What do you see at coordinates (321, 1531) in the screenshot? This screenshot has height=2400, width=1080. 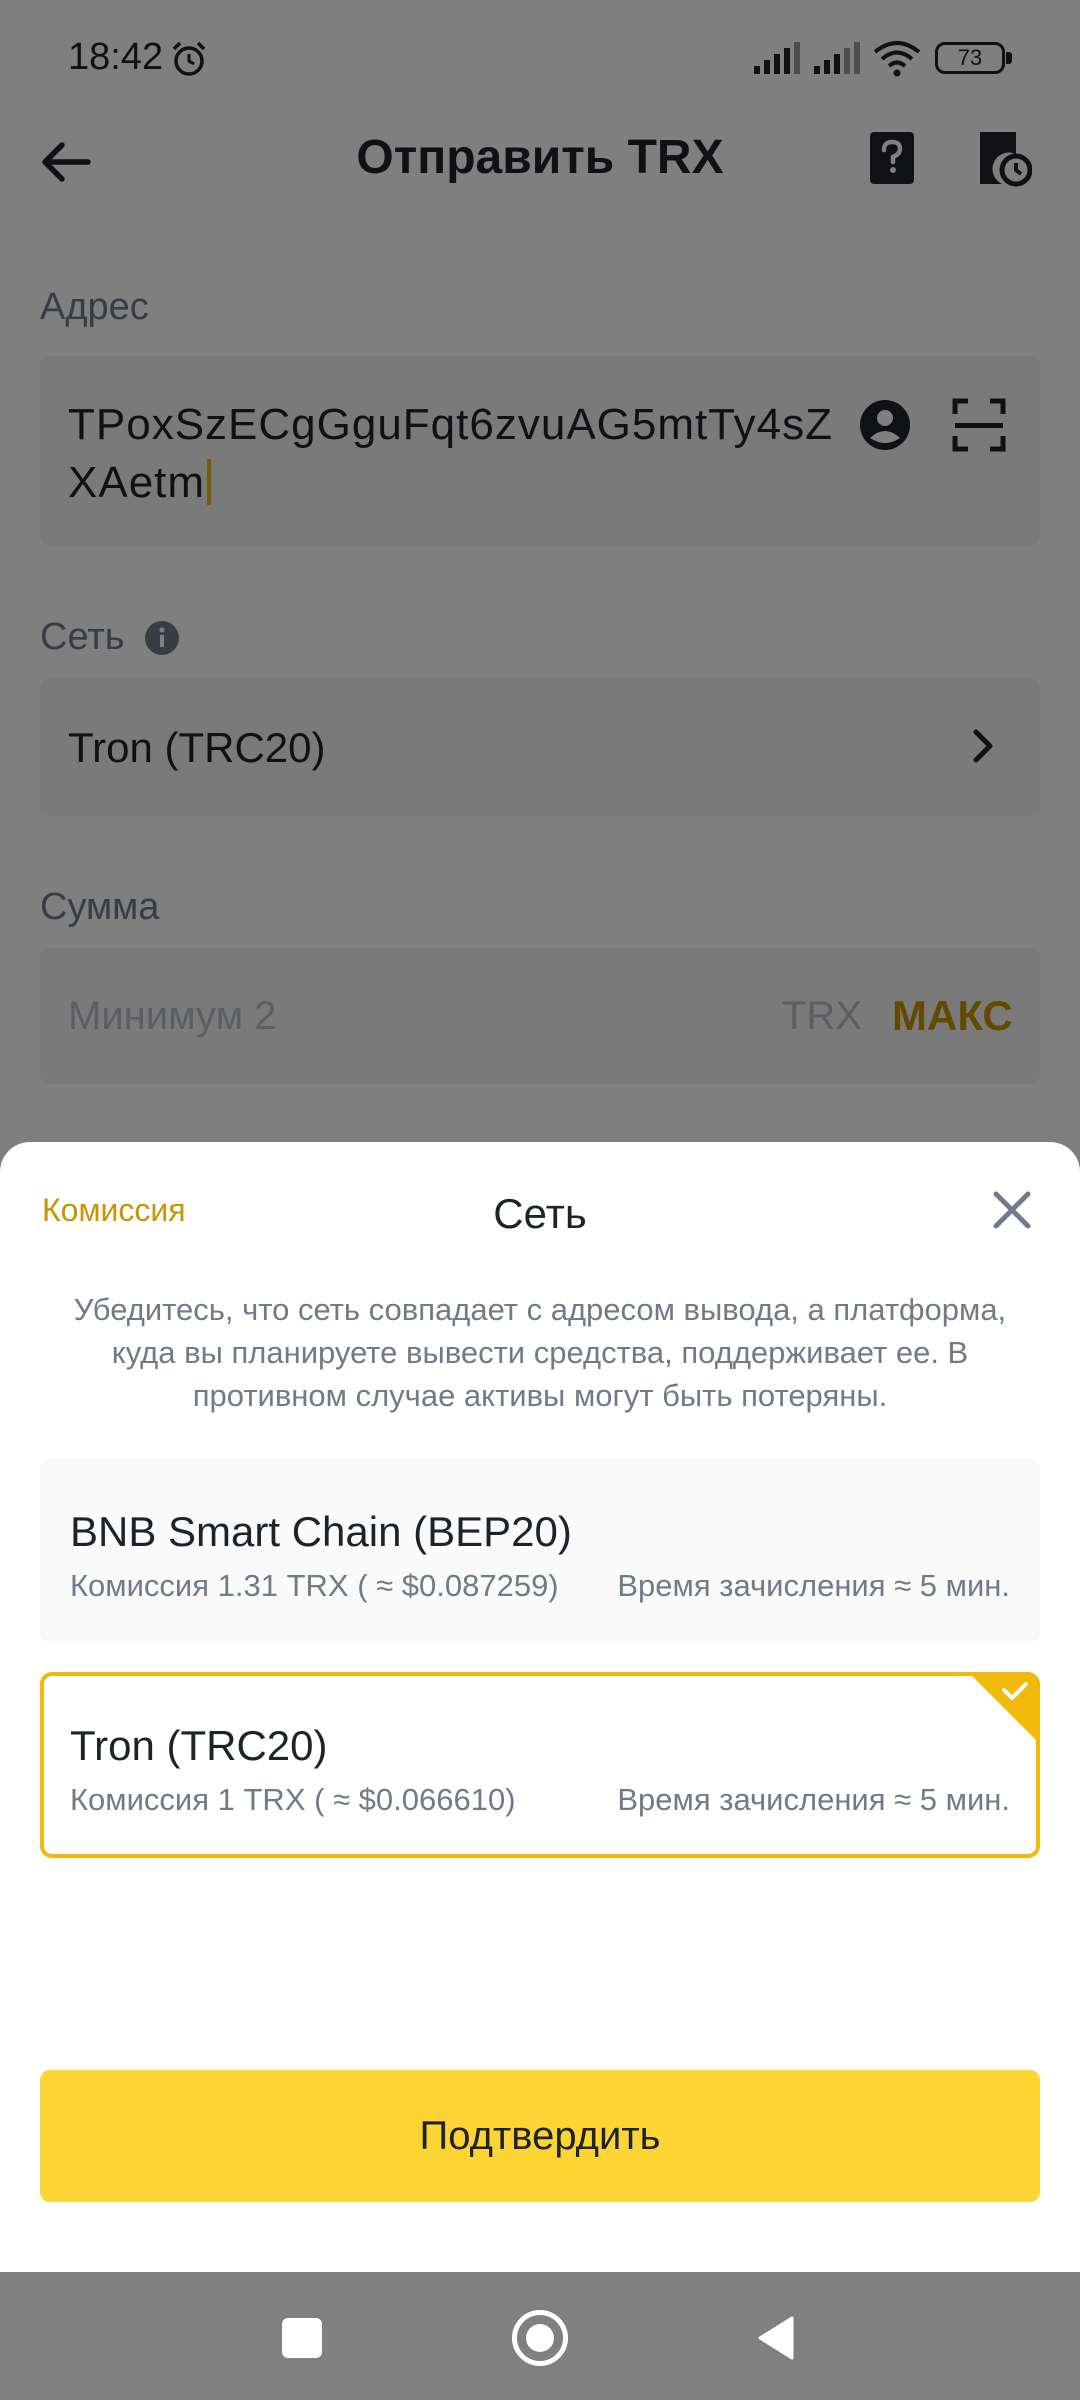 I see `option-name: BNB Smart Chain (BEP20)` at bounding box center [321, 1531].